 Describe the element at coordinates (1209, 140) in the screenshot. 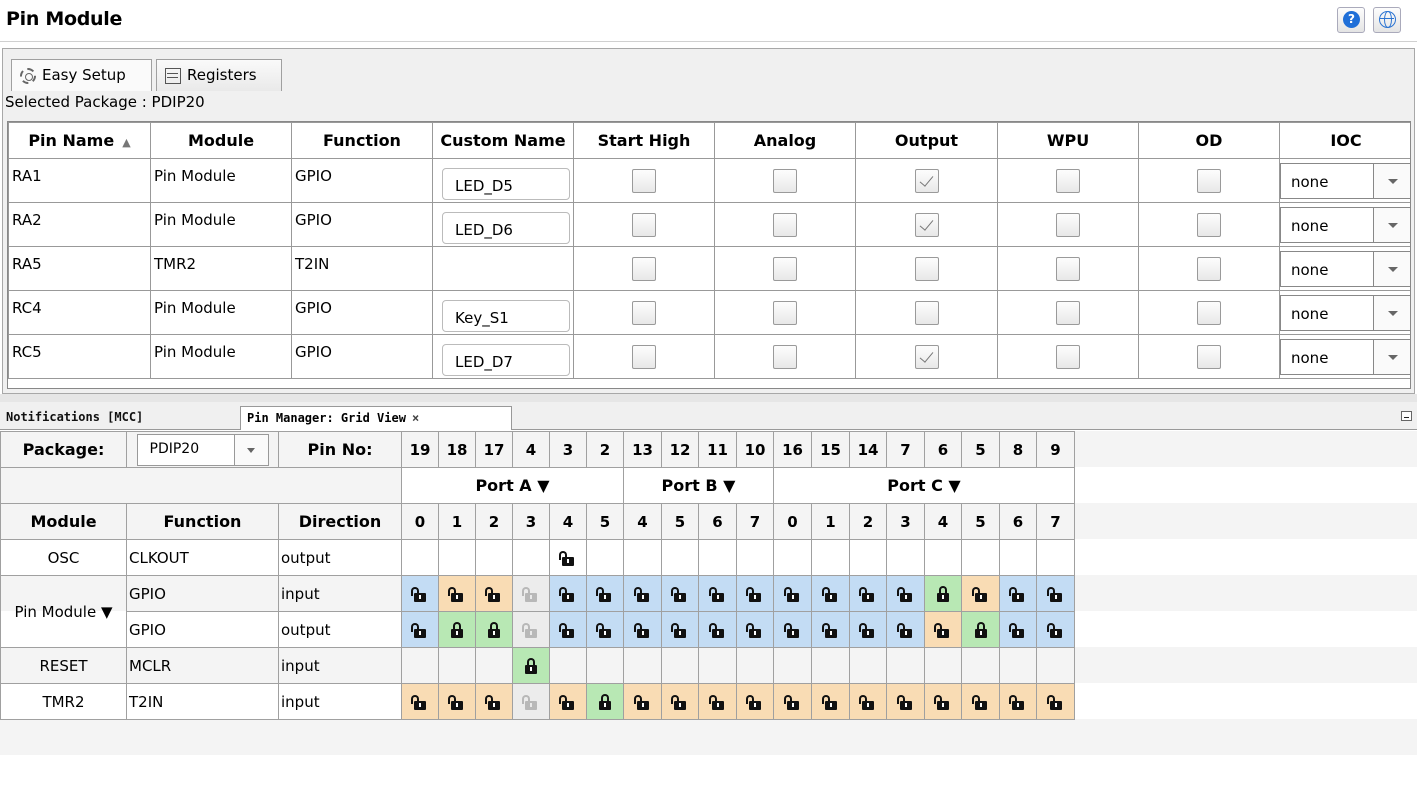

I see `col-header-od: OD` at that location.